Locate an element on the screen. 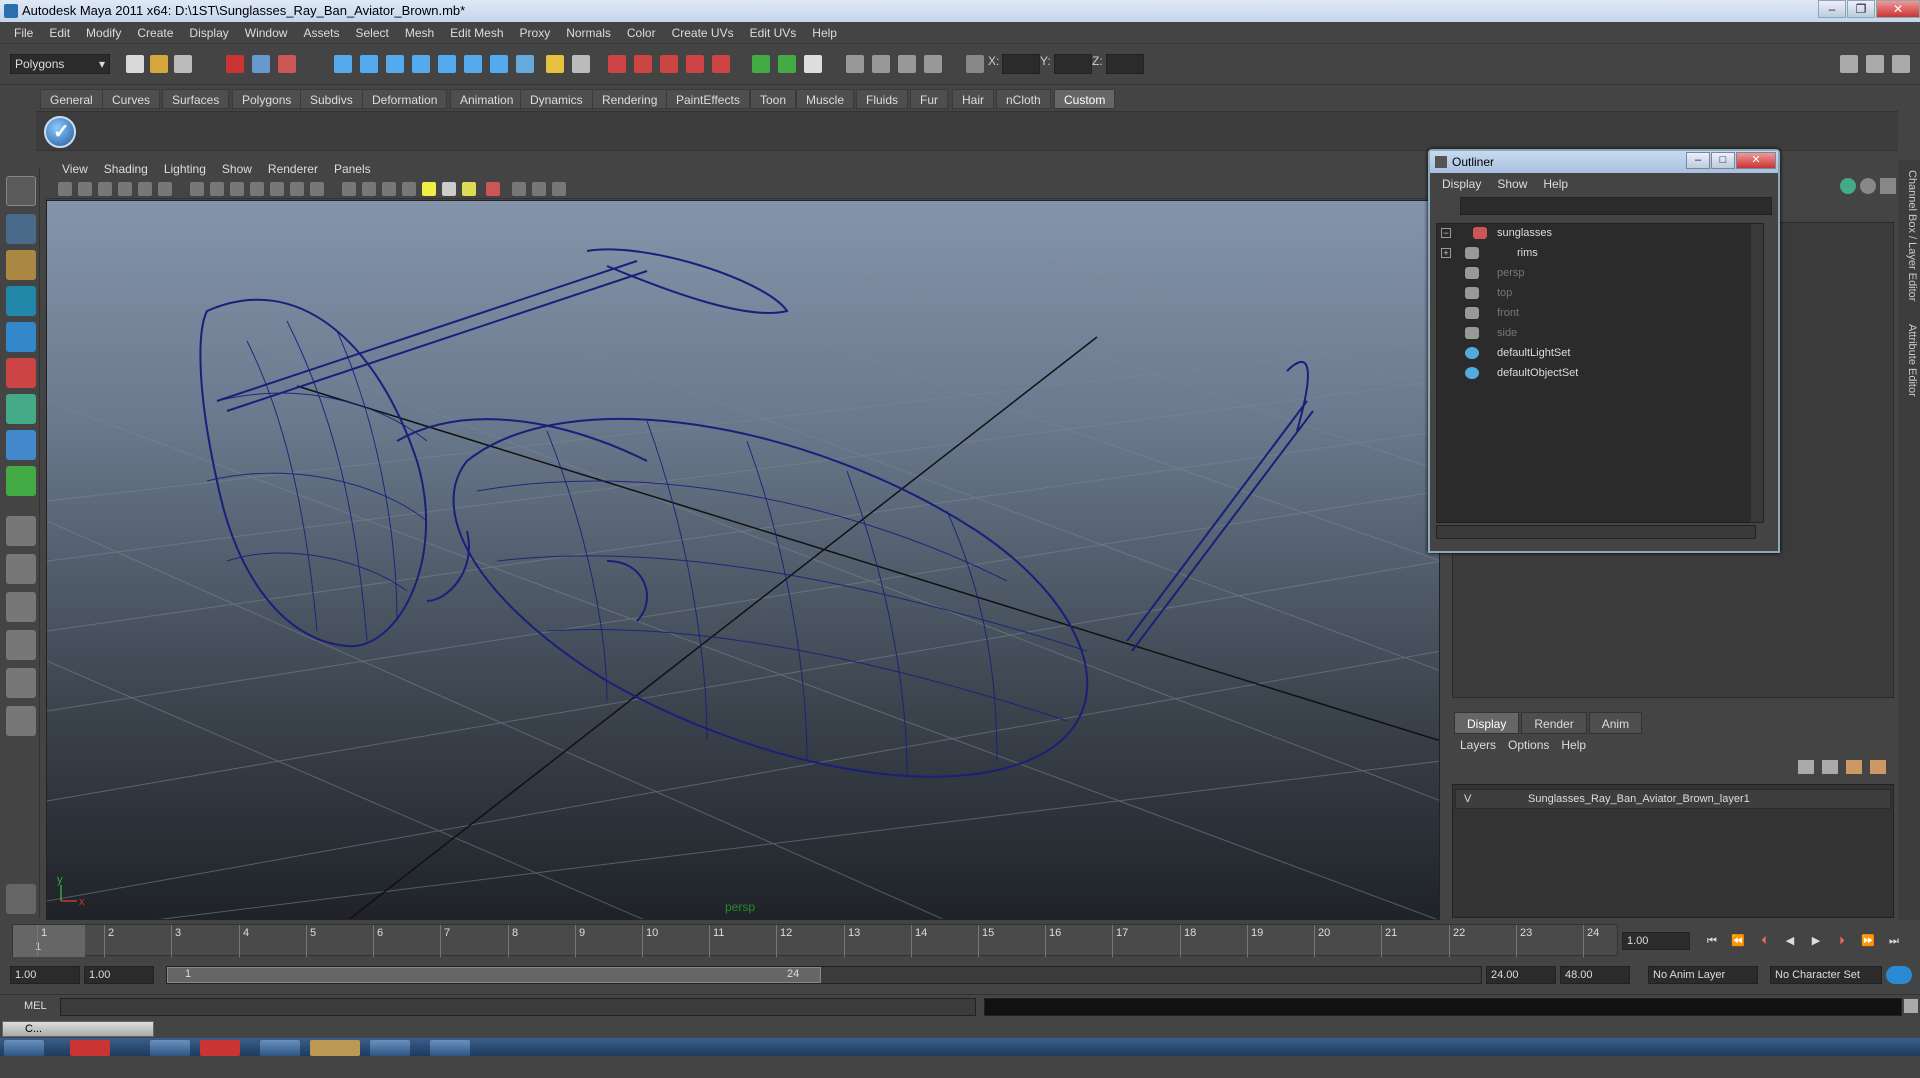  outliner-title-bar: Outliner – □ ✕ is located at coordinates (1604, 162).